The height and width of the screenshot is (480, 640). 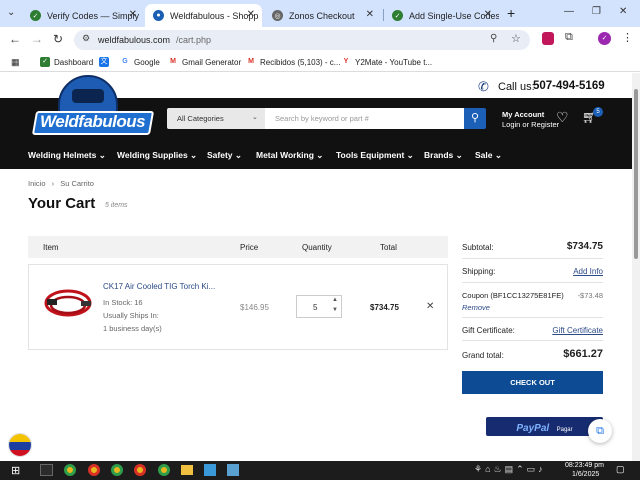 I want to click on tab-add-codes: ✓ Add Single-Use Codes ✕, so click(x=441, y=15).